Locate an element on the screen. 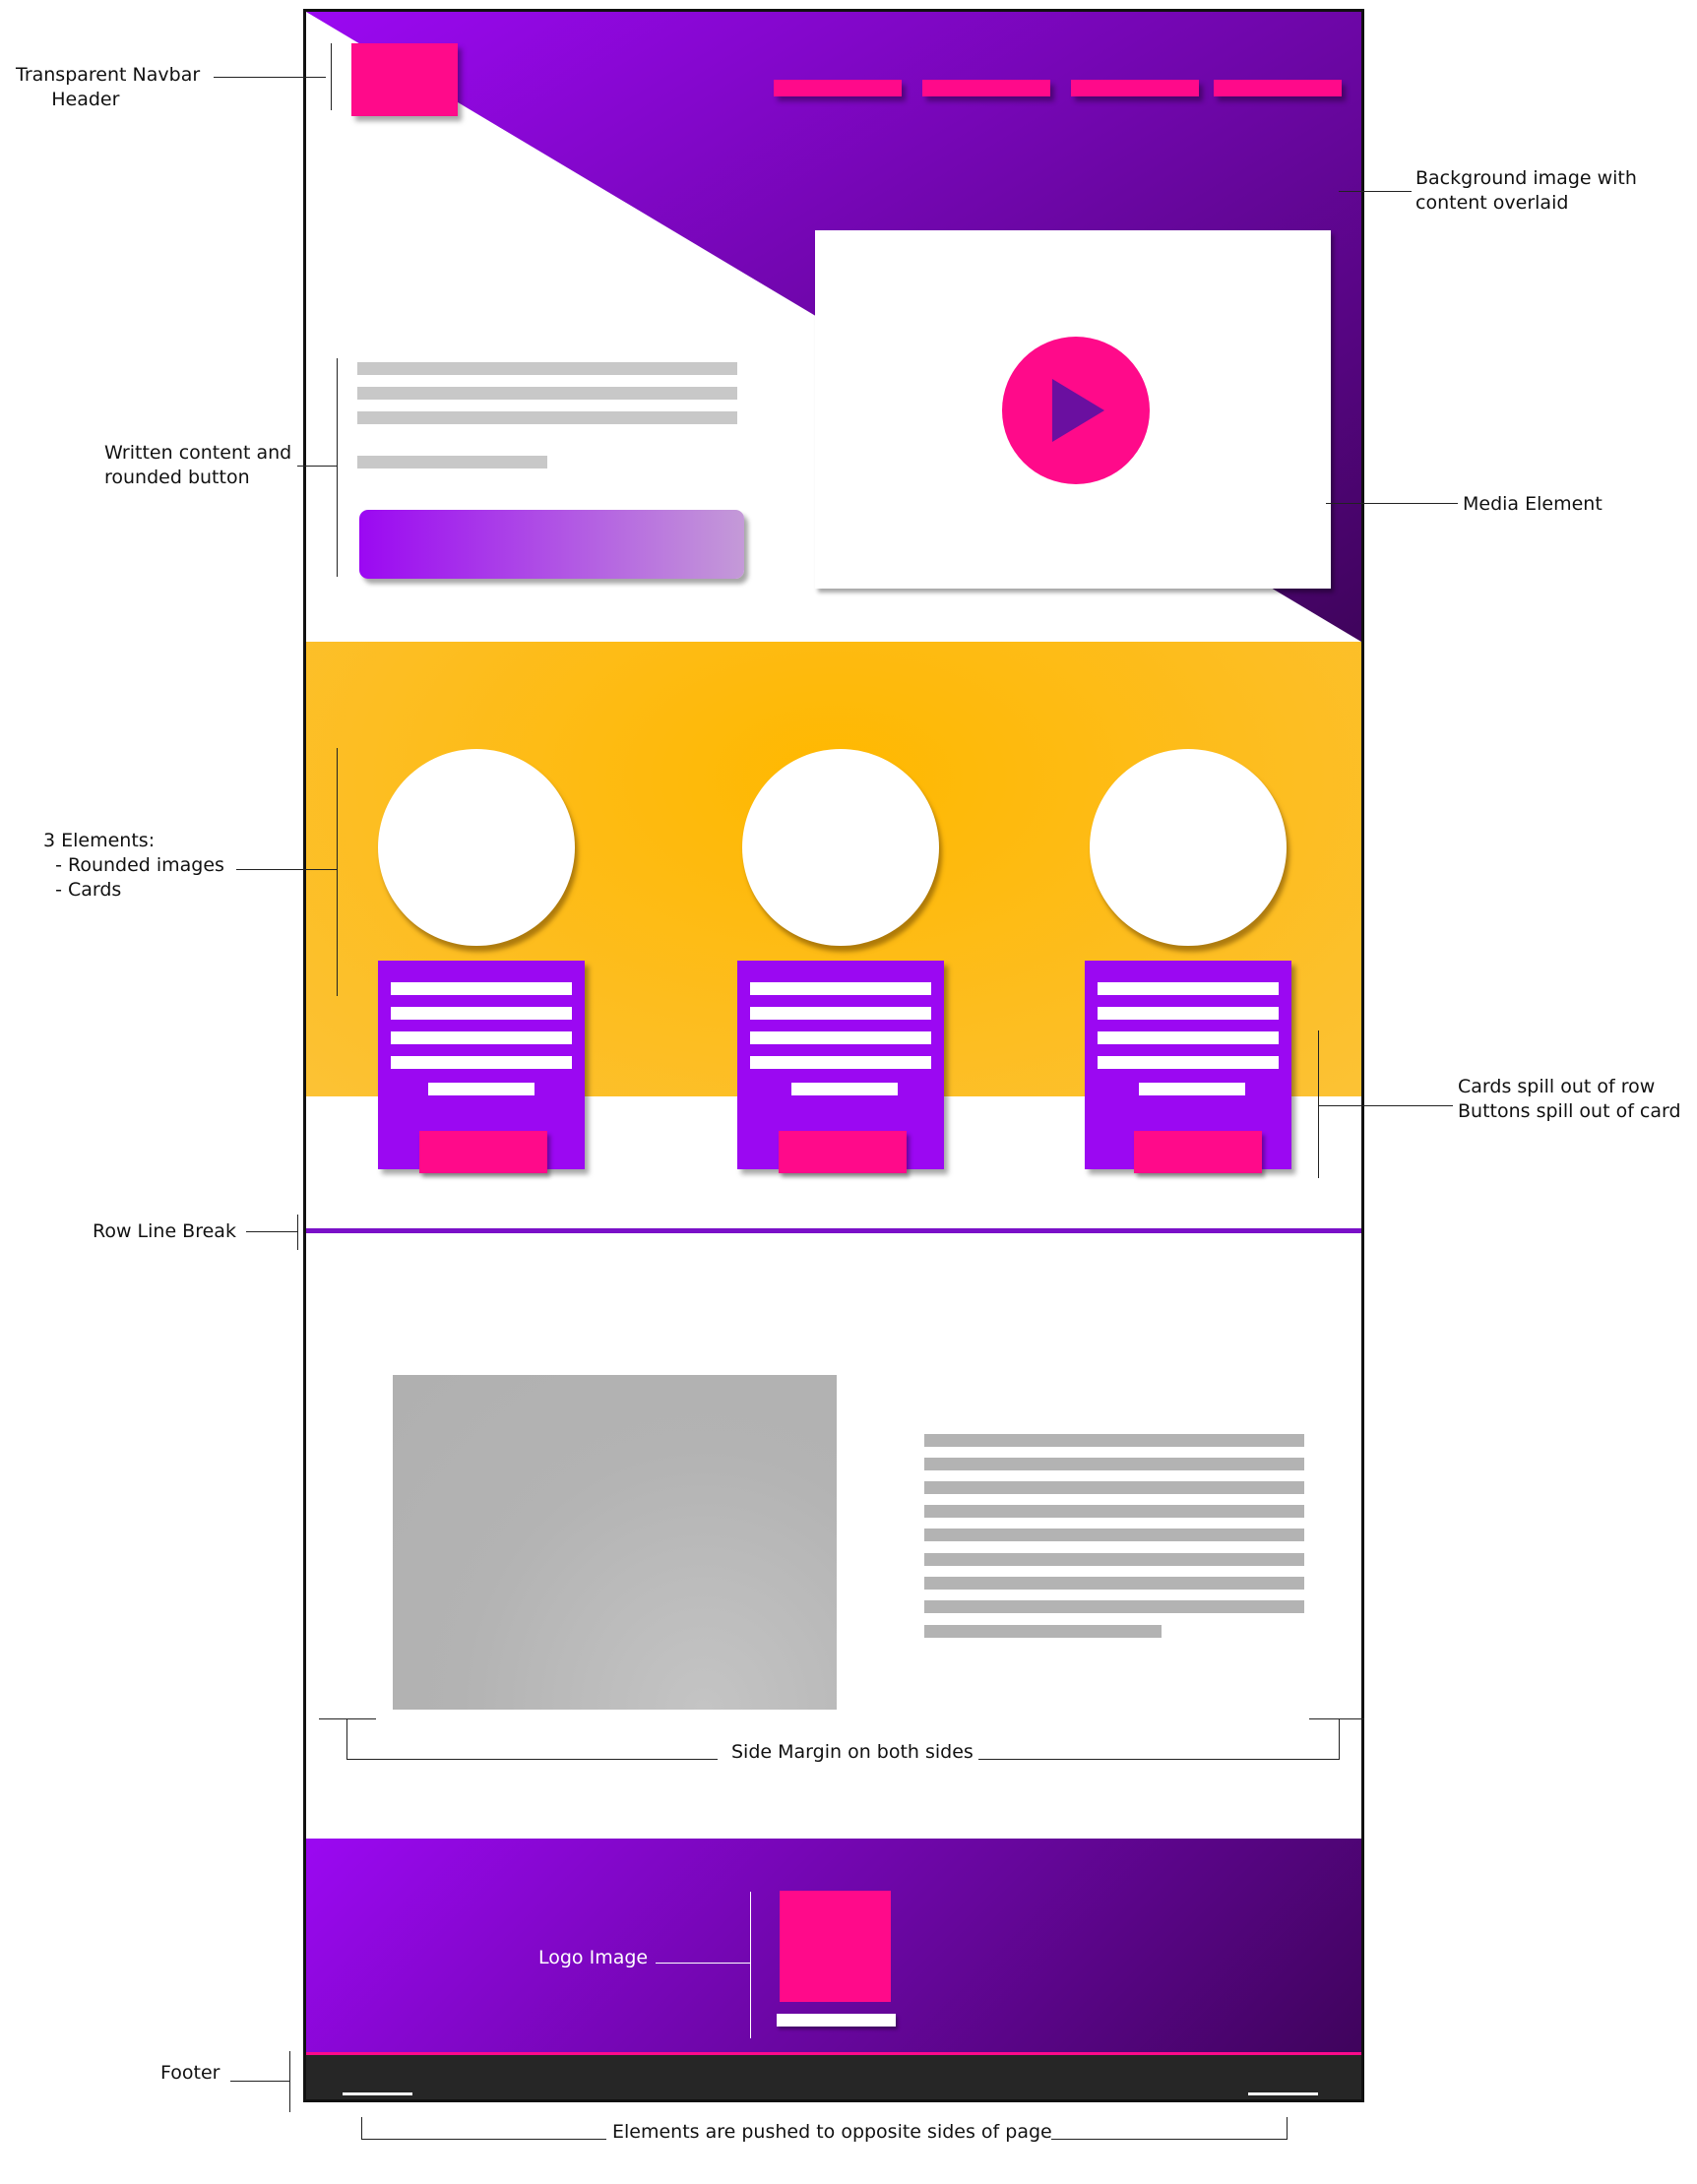  annotation-logo: Logo Image is located at coordinates (593, 1957).